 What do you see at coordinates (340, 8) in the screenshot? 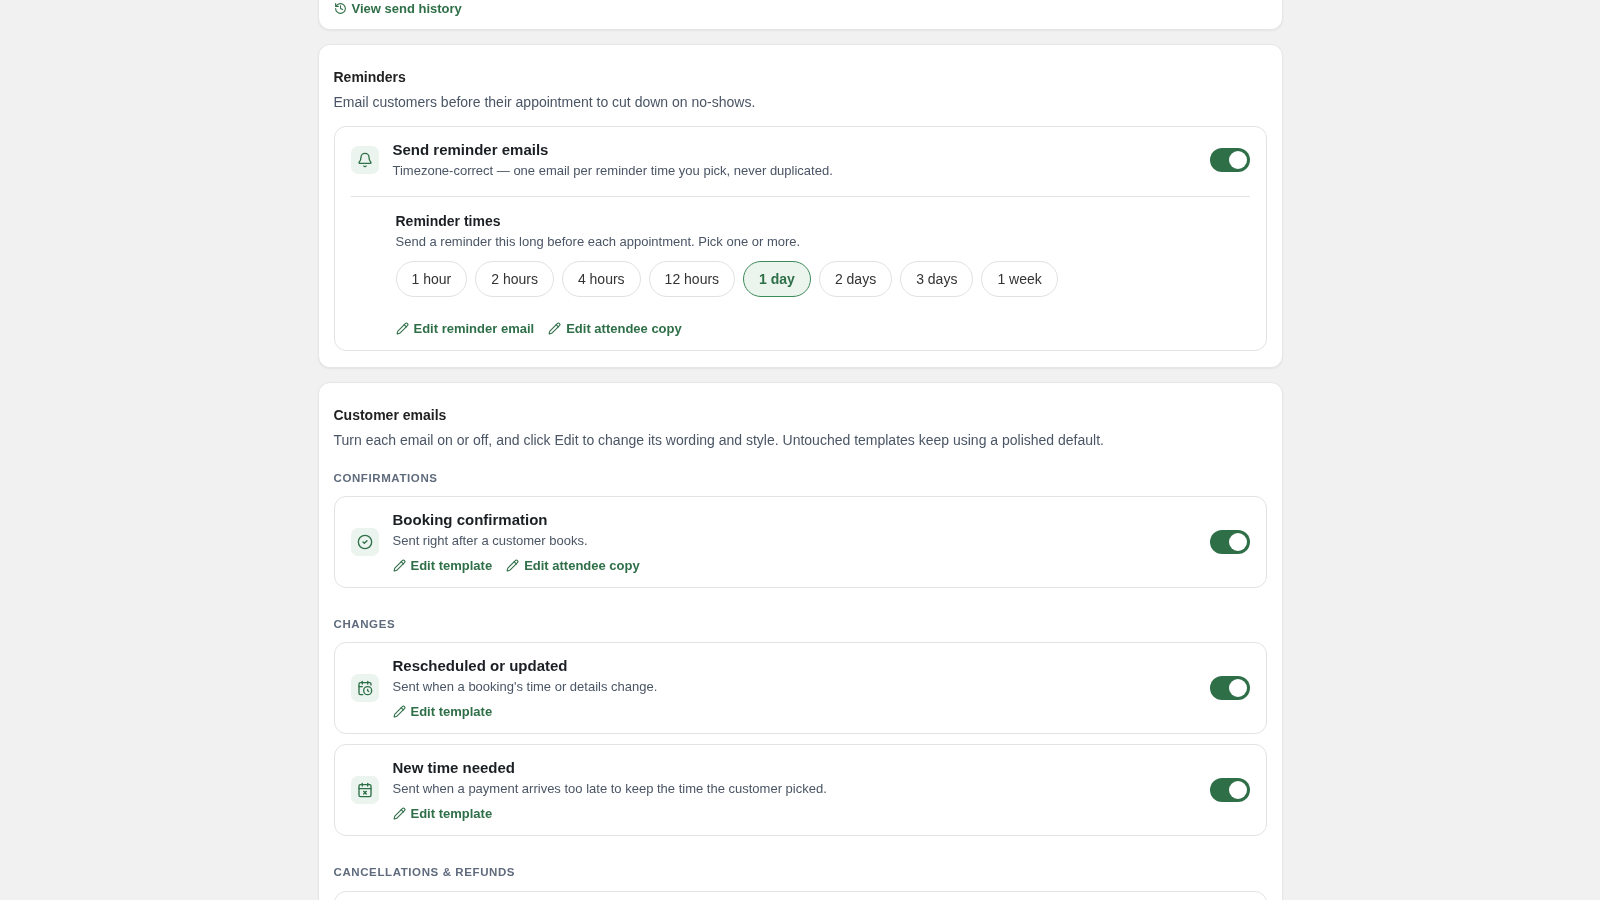
I see `history-icon` at bounding box center [340, 8].